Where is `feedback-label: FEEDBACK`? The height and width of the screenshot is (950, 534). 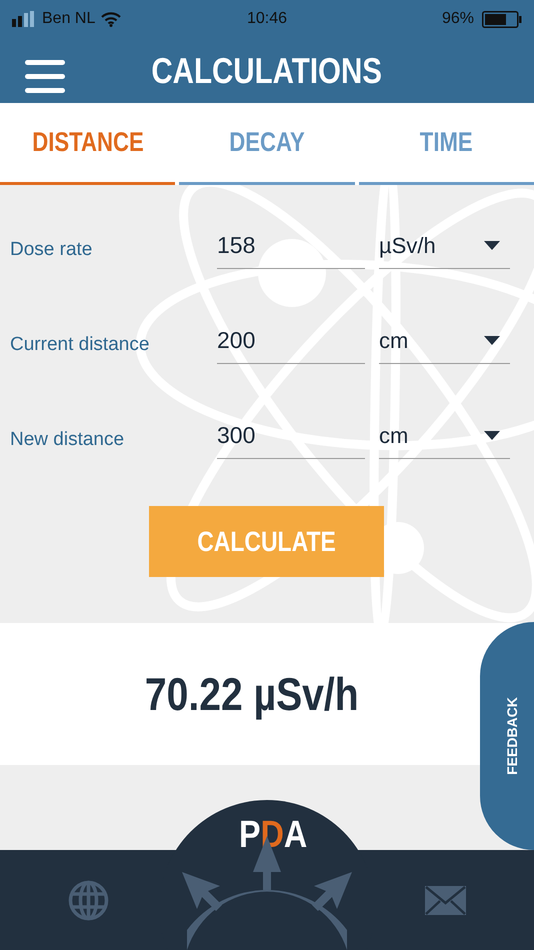 feedback-label: FEEDBACK is located at coordinates (512, 736).